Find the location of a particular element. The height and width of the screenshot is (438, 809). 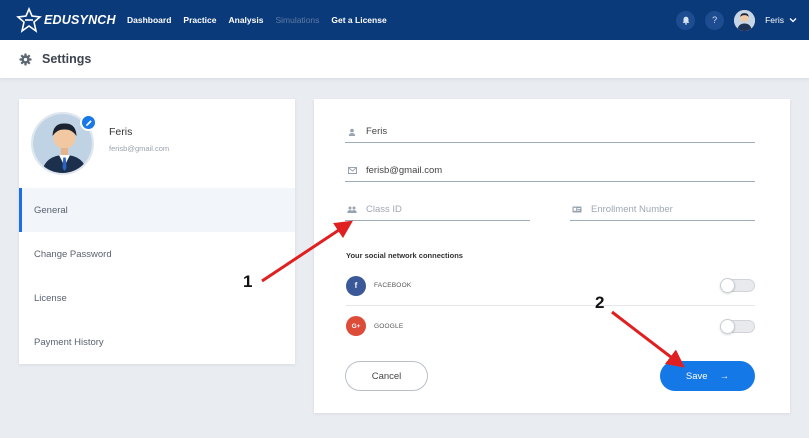

facebook-icon: f is located at coordinates (356, 285).